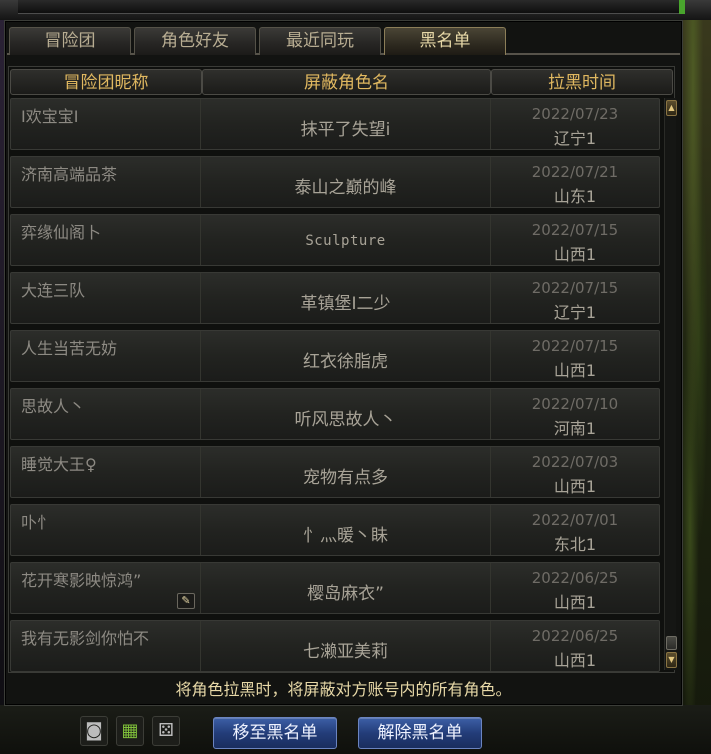 The width and height of the screenshot is (711, 754). I want to click on nickname: 我有无影剑你怕不, so click(85, 638).